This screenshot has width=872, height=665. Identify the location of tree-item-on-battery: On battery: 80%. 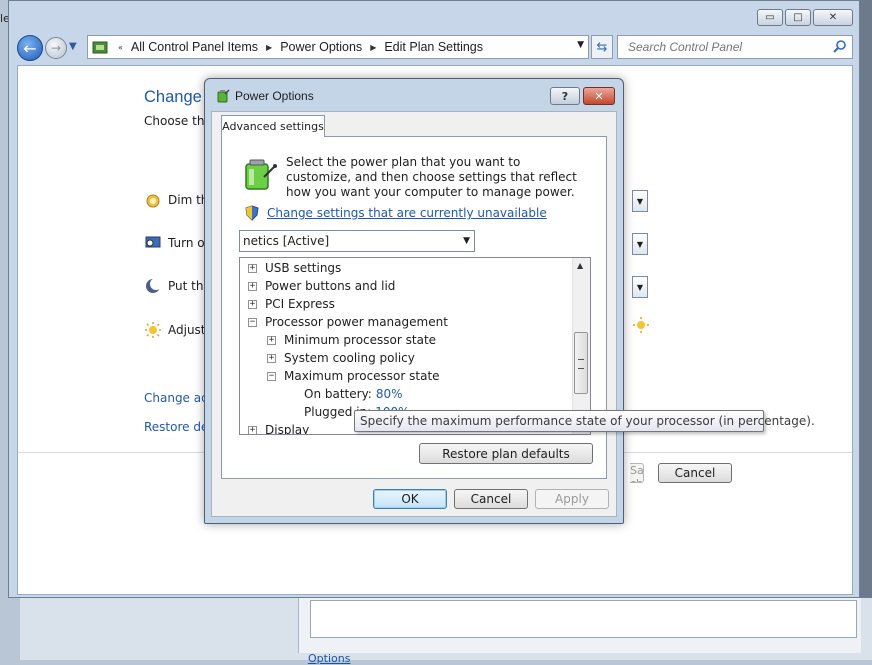
(353, 394).